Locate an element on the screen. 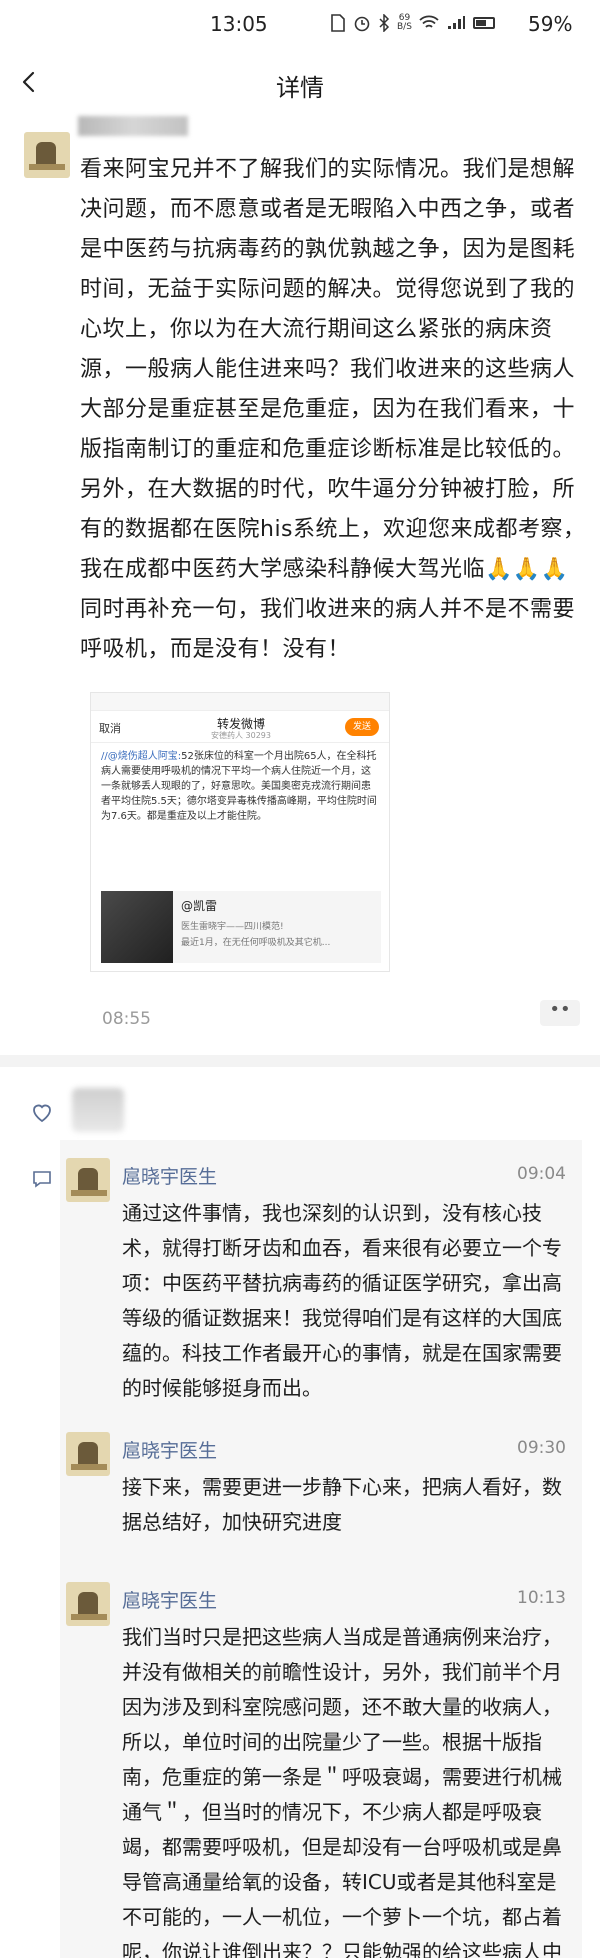 This screenshot has width=600, height=1958. battery-percent: 59% is located at coordinates (550, 24).